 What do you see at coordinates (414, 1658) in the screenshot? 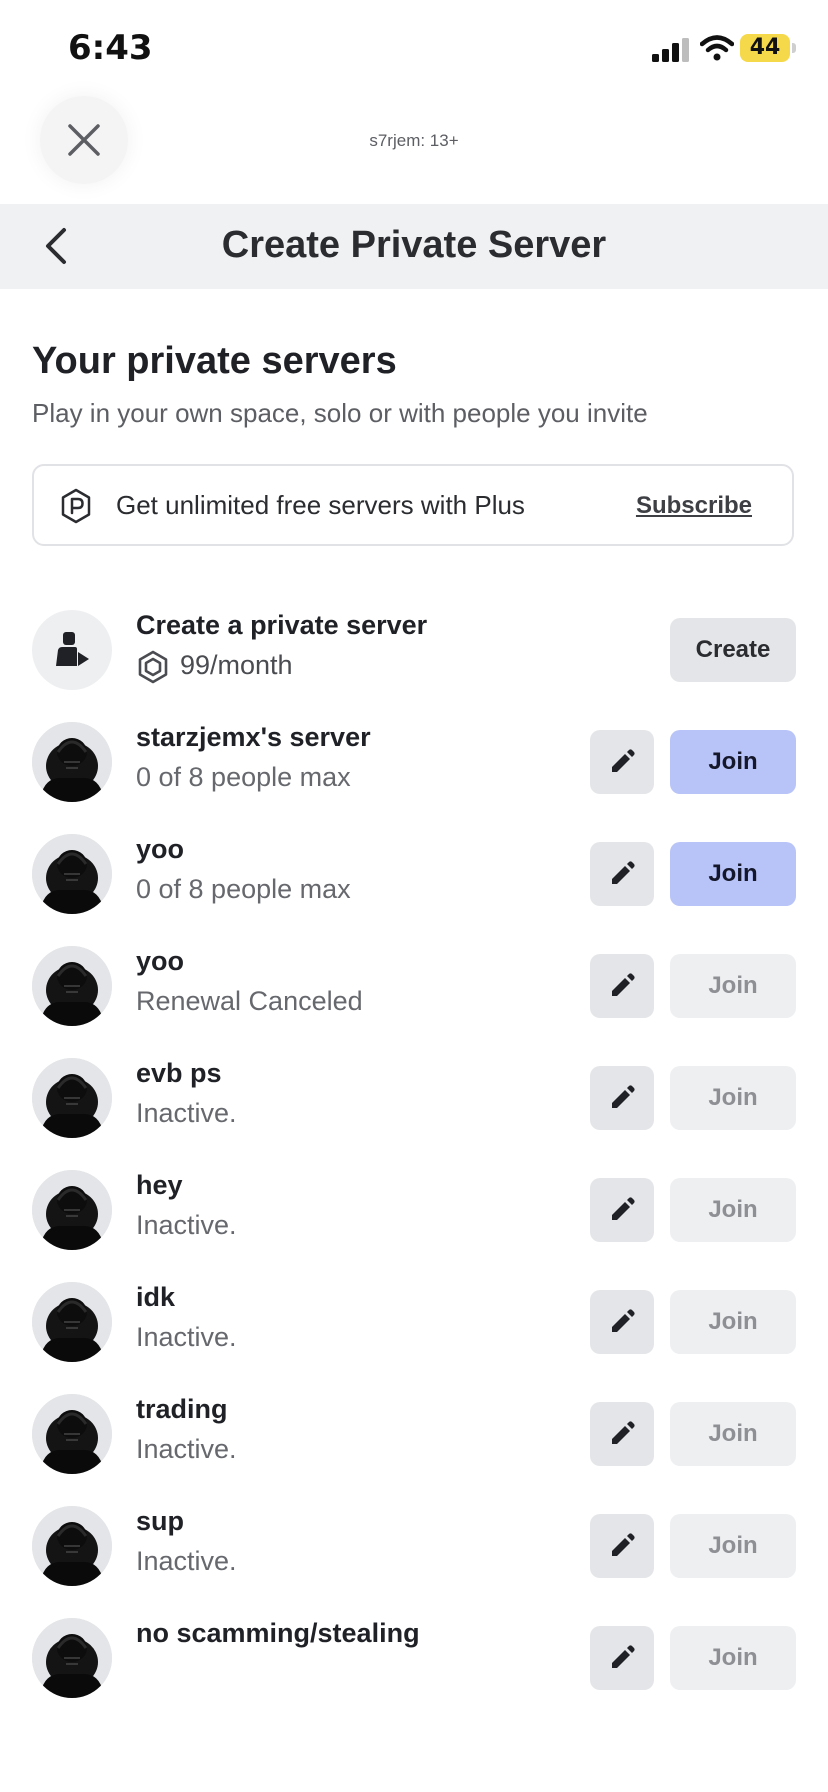
I see `server-row: no scamming/stealing Join` at bounding box center [414, 1658].